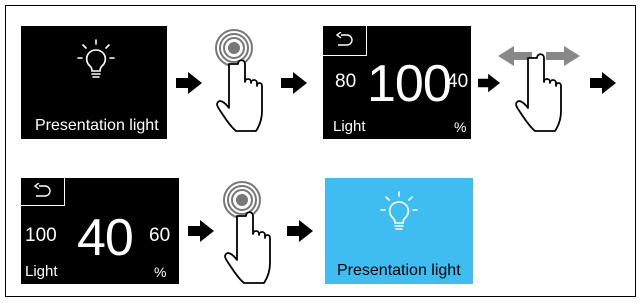 The height and width of the screenshot is (303, 644). Describe the element at coordinates (94, 82) in the screenshot. I see `presentation-light-screen: Presentation light` at that location.